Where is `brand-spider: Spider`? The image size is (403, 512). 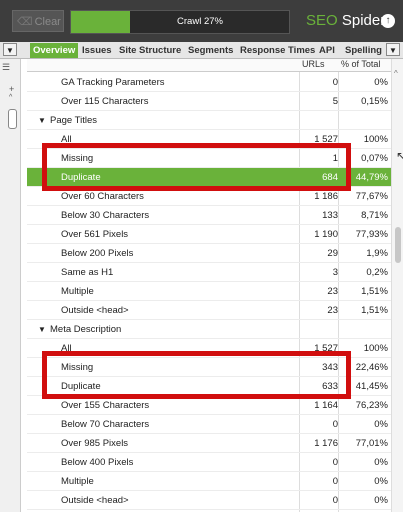 brand-spider: Spider is located at coordinates (361, 20).